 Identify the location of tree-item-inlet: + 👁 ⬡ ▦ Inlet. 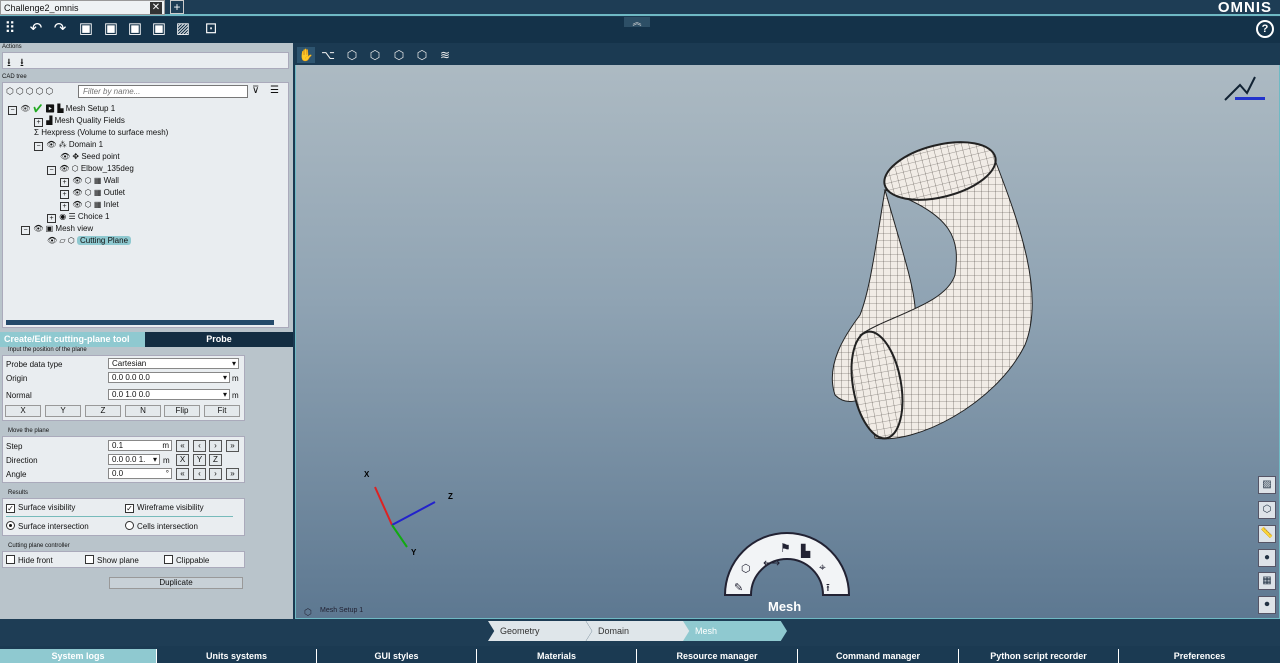
(89, 205).